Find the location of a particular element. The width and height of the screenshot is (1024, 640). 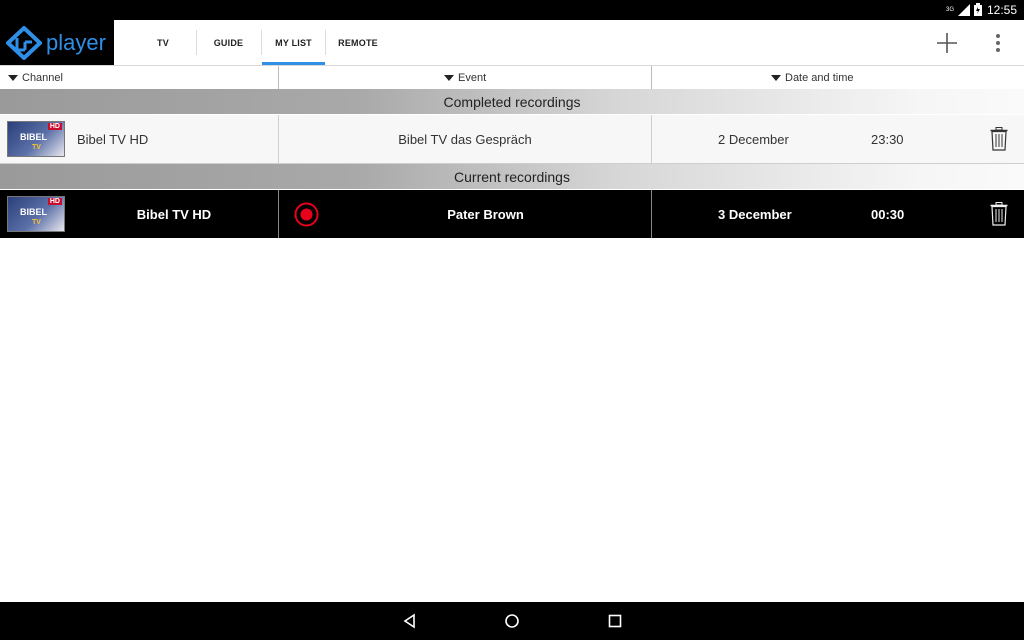

recording-indicator-icon is located at coordinates (306, 214).